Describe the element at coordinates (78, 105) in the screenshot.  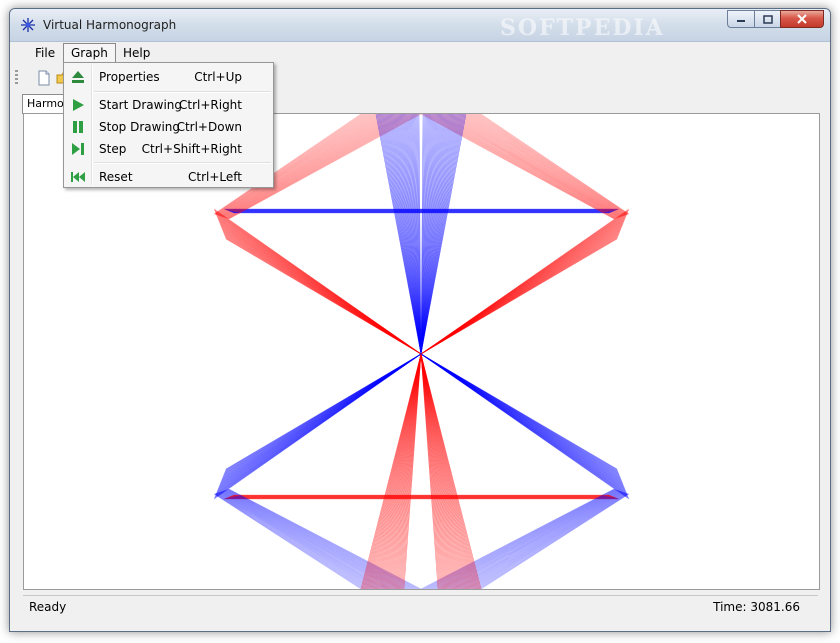
I see `play-icon` at that location.